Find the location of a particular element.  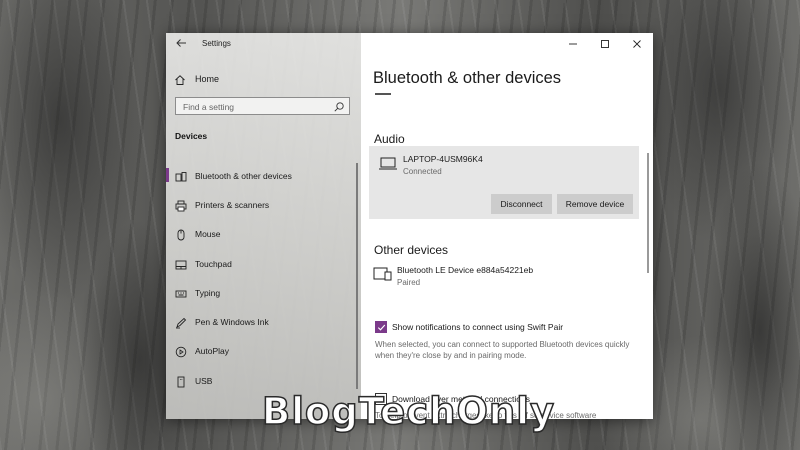

nav-item-label: Bluetooth & other devices is located at coordinates (243, 175).